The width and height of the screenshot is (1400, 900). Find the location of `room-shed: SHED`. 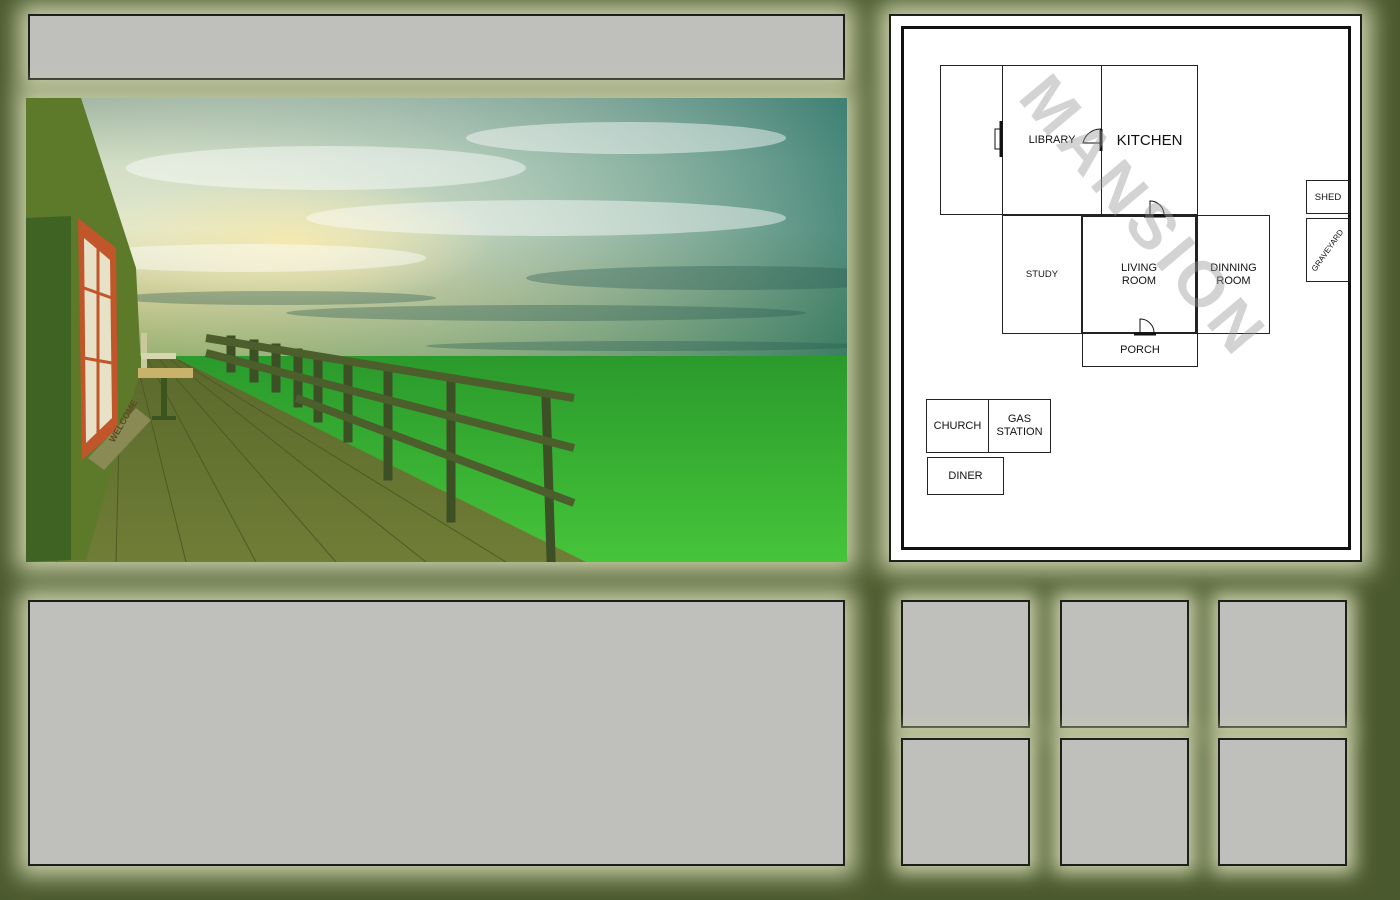

room-shed: SHED is located at coordinates (1328, 197).